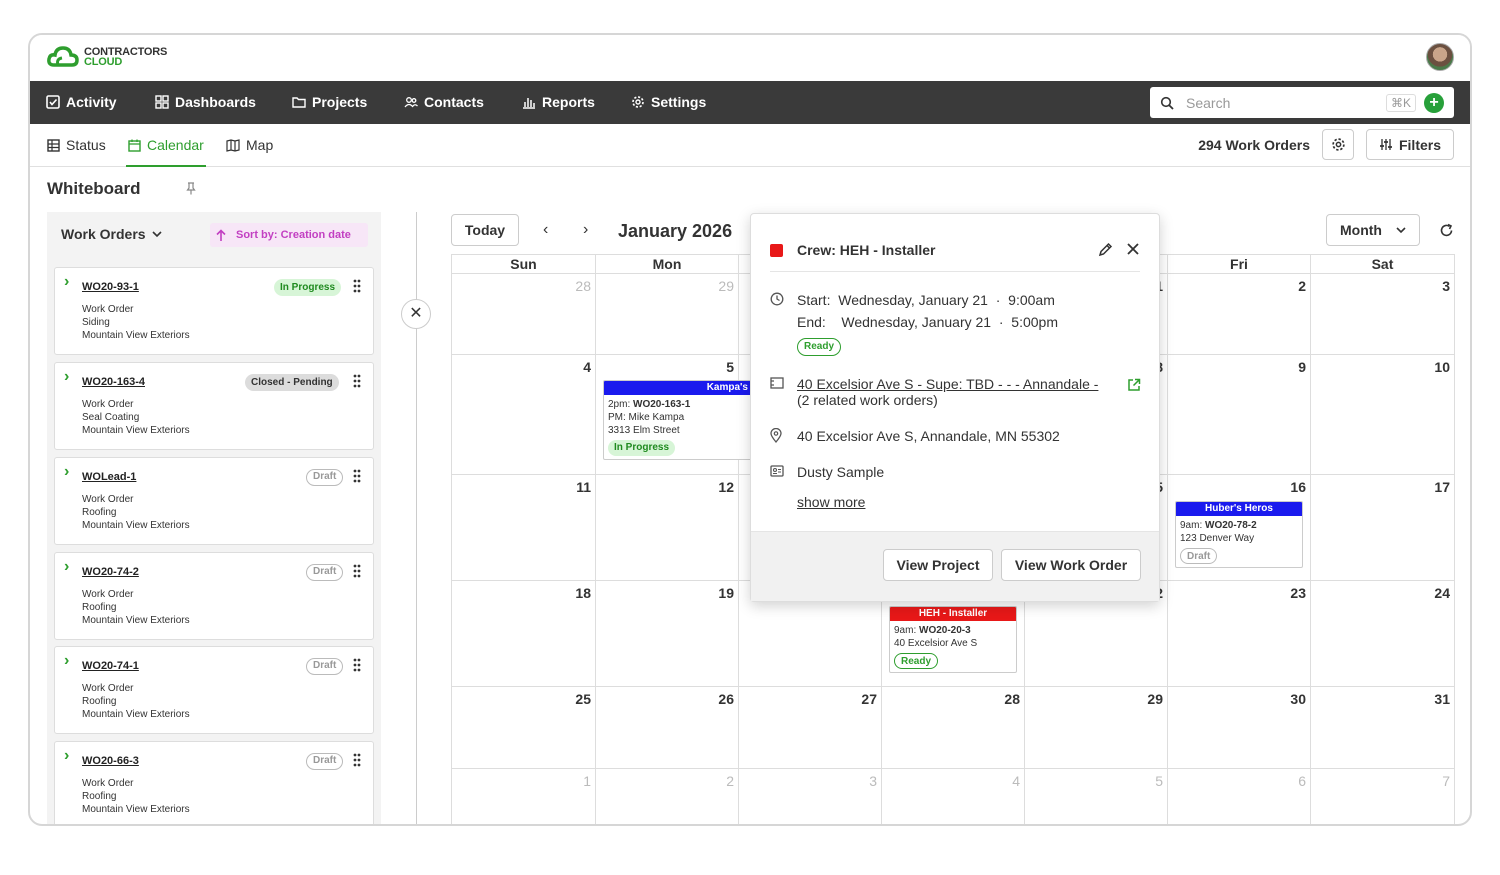  I want to click on day-cell: 27, so click(810, 728).